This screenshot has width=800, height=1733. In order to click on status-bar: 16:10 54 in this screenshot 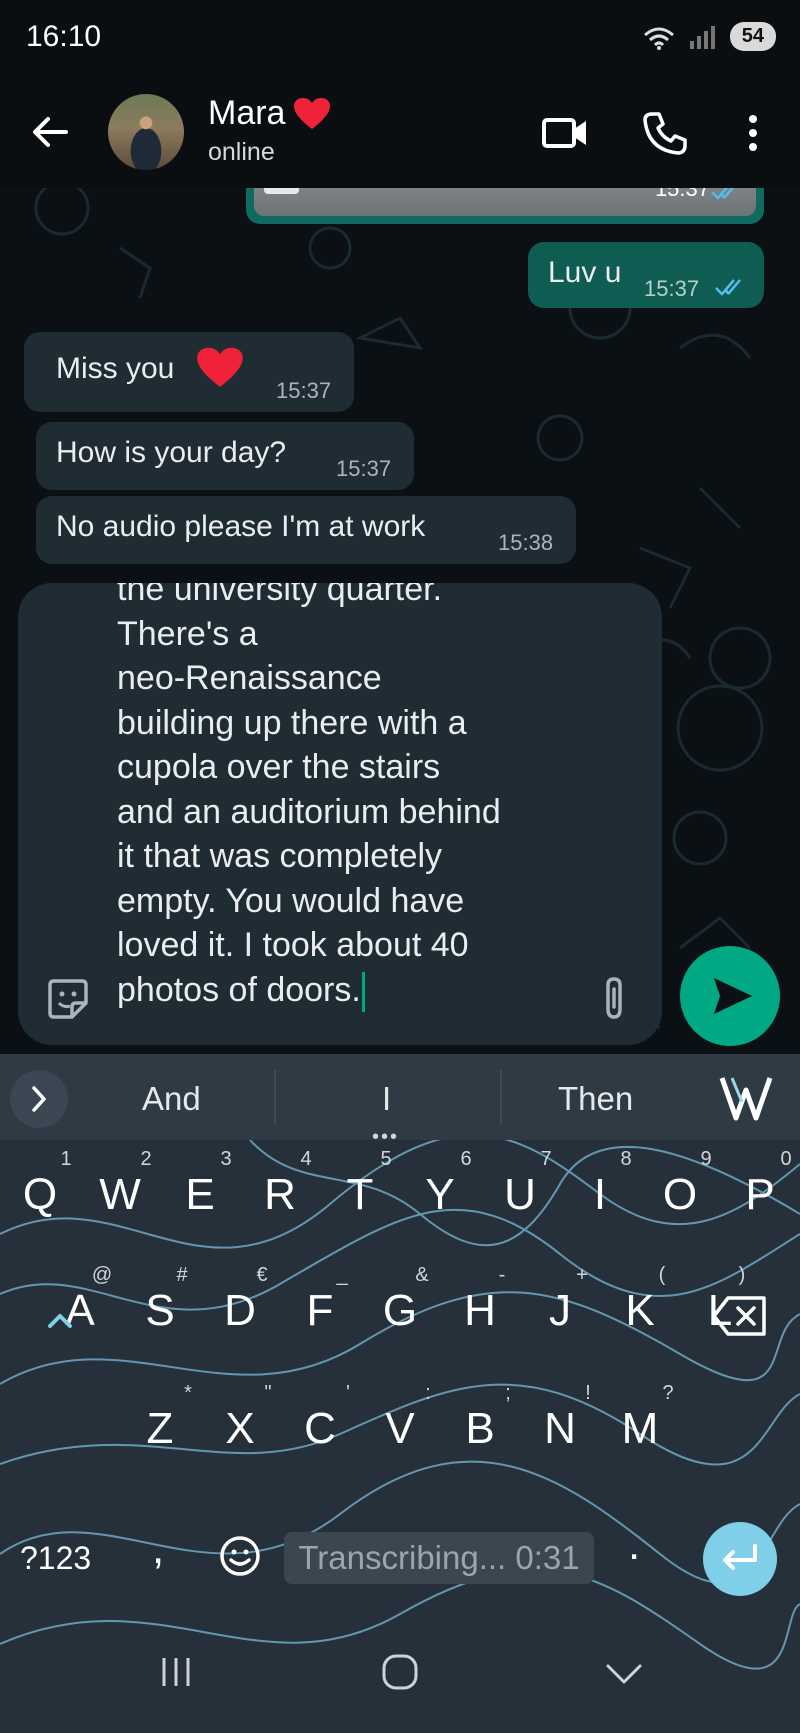, I will do `click(400, 40)`.